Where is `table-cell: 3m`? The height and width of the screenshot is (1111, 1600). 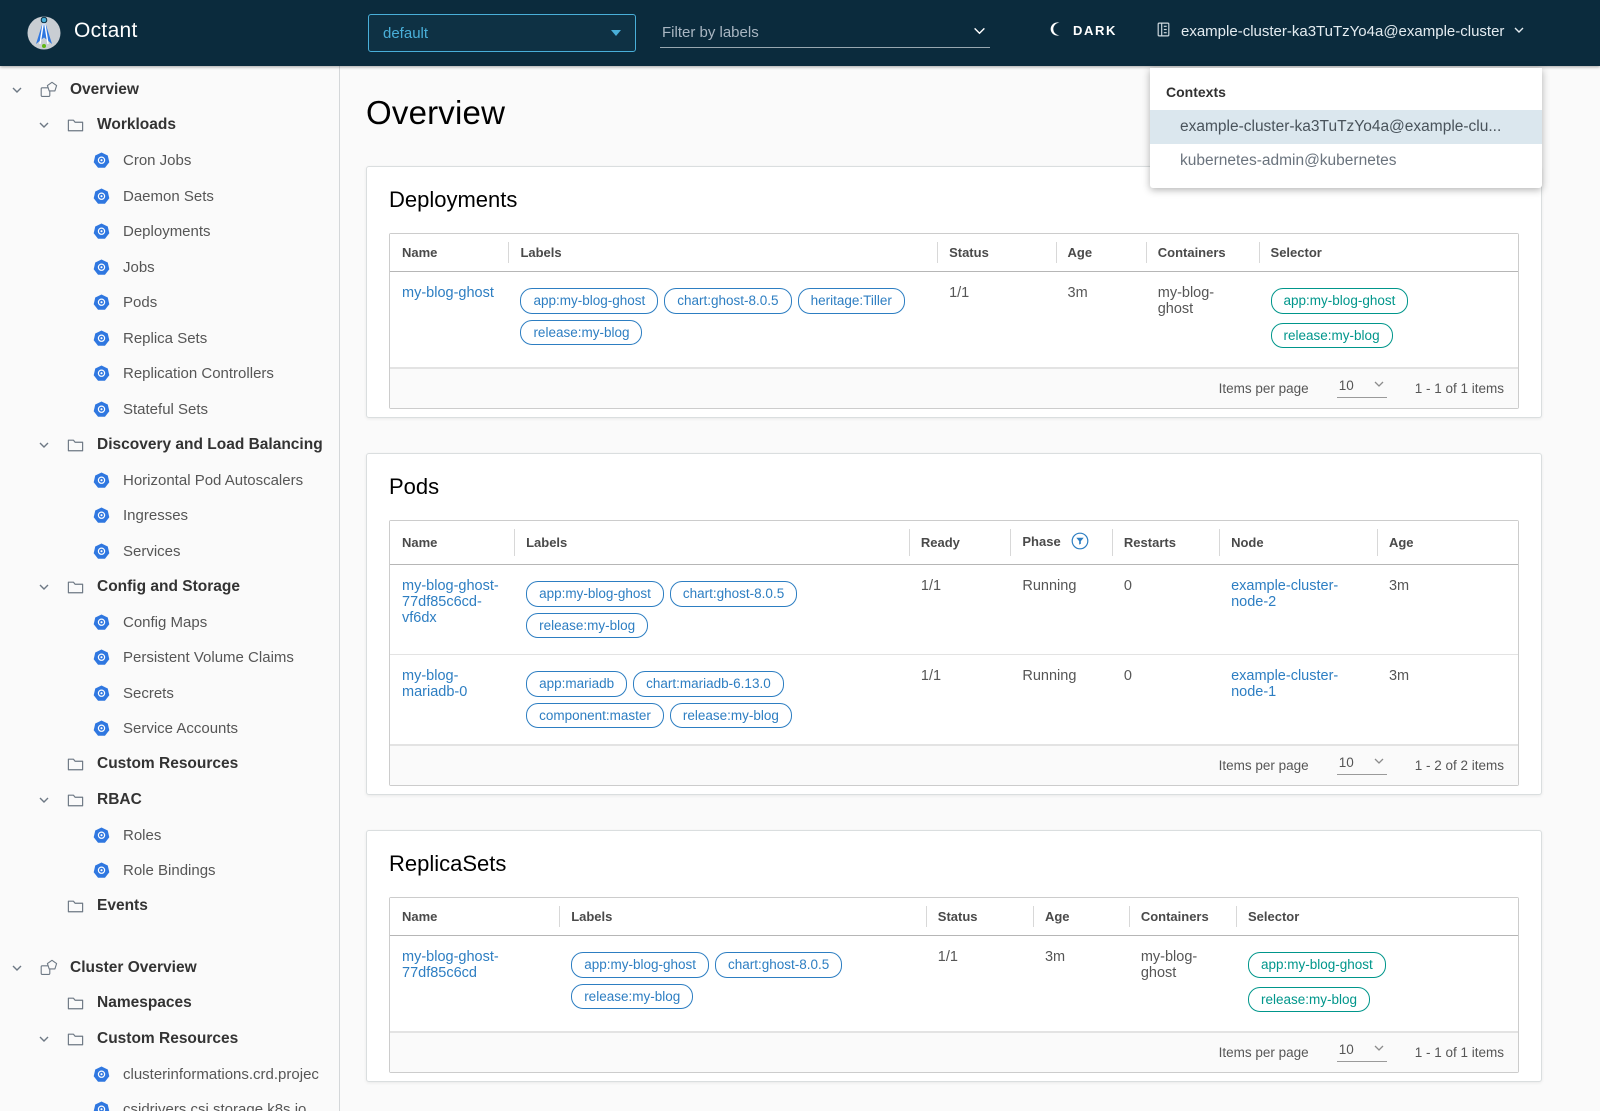
table-cell: 3m is located at coordinates (1100, 320).